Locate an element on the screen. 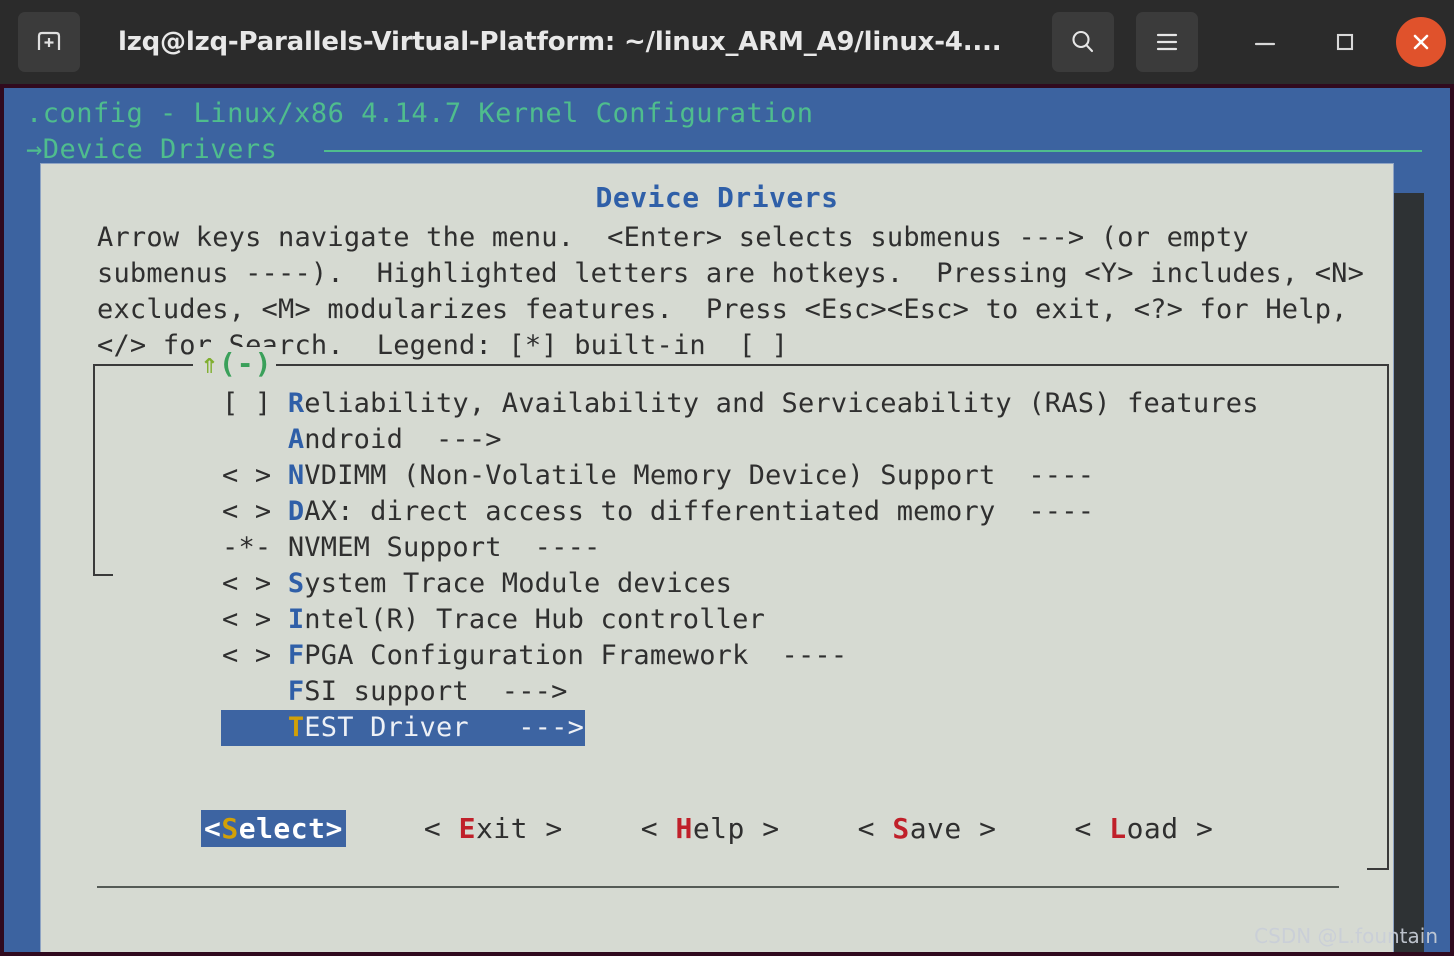  new-tab-button is located at coordinates (49, 42).